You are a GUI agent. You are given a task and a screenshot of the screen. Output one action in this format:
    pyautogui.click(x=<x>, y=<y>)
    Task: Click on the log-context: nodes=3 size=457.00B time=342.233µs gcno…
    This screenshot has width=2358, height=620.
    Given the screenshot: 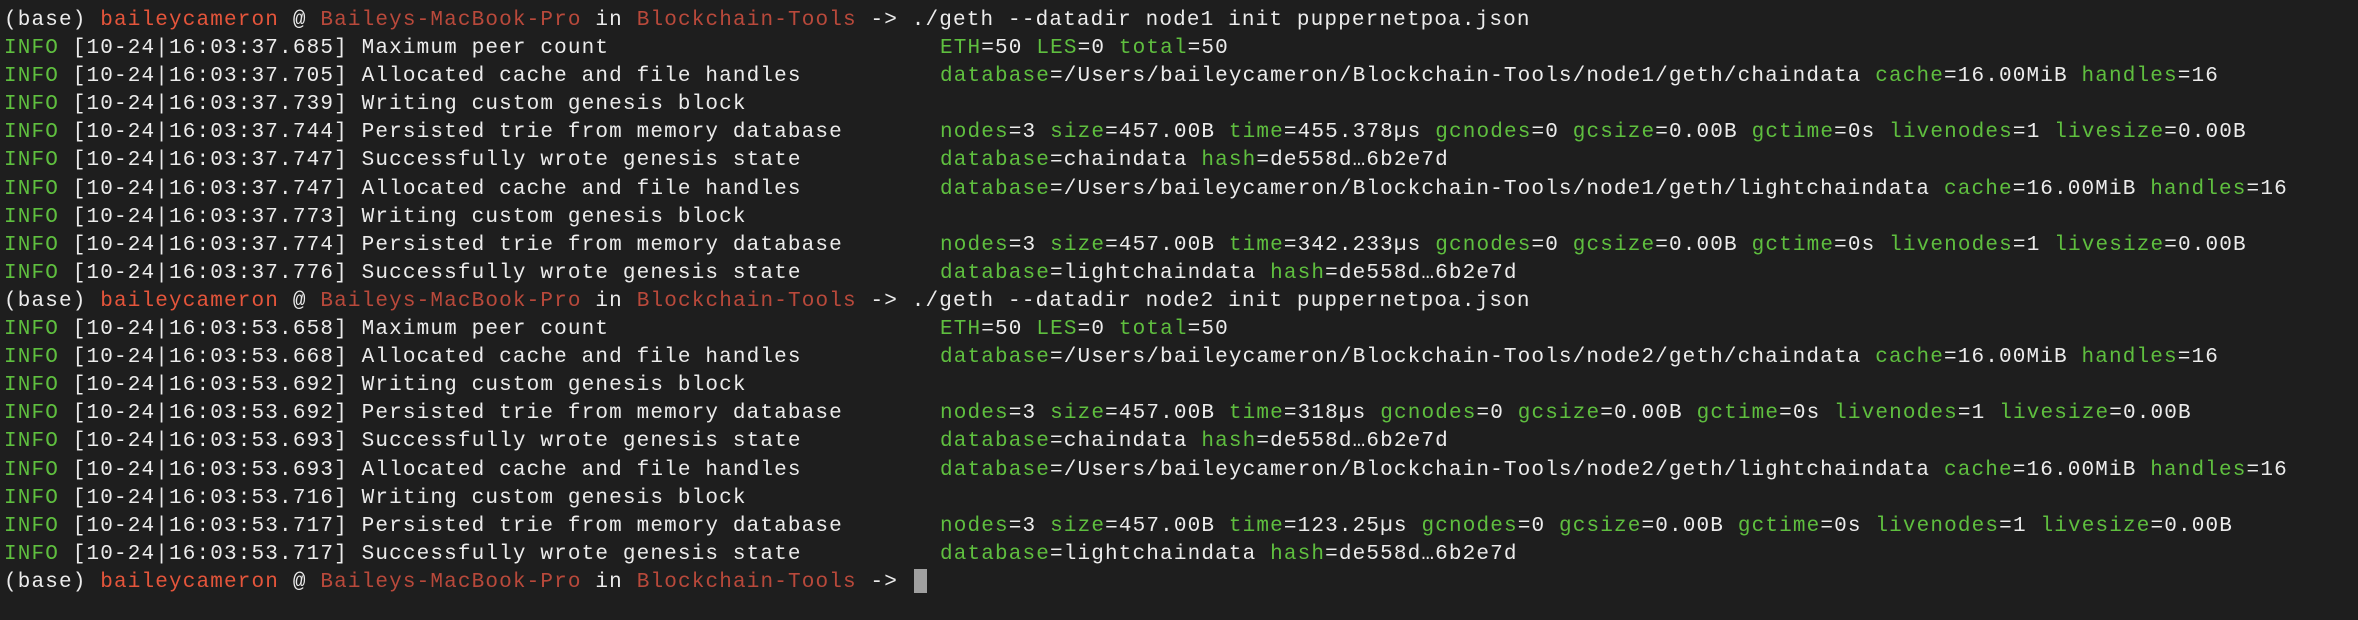 What is the action you would take?
    pyautogui.click(x=1593, y=245)
    